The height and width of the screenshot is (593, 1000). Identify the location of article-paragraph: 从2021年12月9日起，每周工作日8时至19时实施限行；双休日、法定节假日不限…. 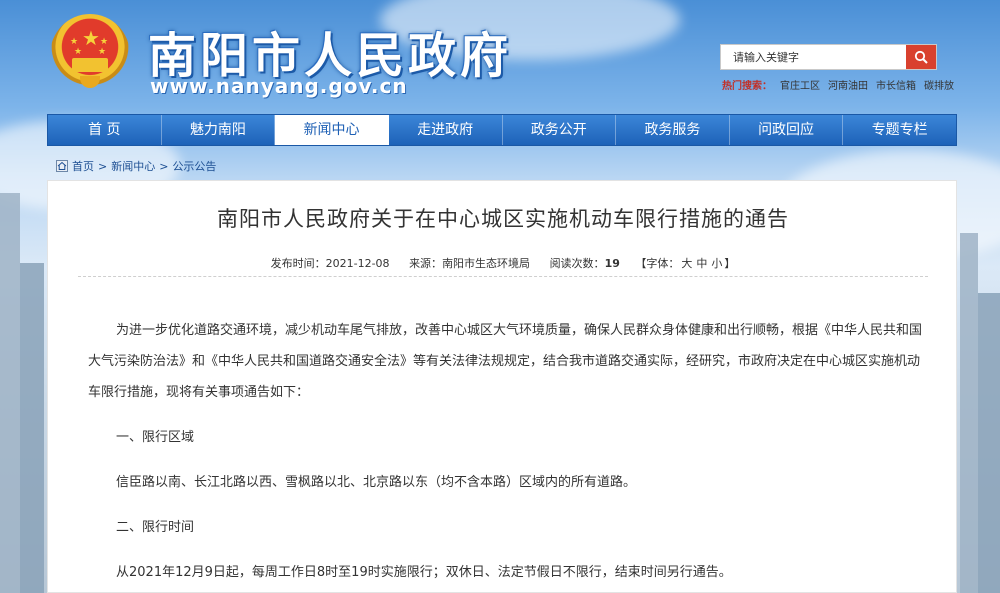
(424, 572).